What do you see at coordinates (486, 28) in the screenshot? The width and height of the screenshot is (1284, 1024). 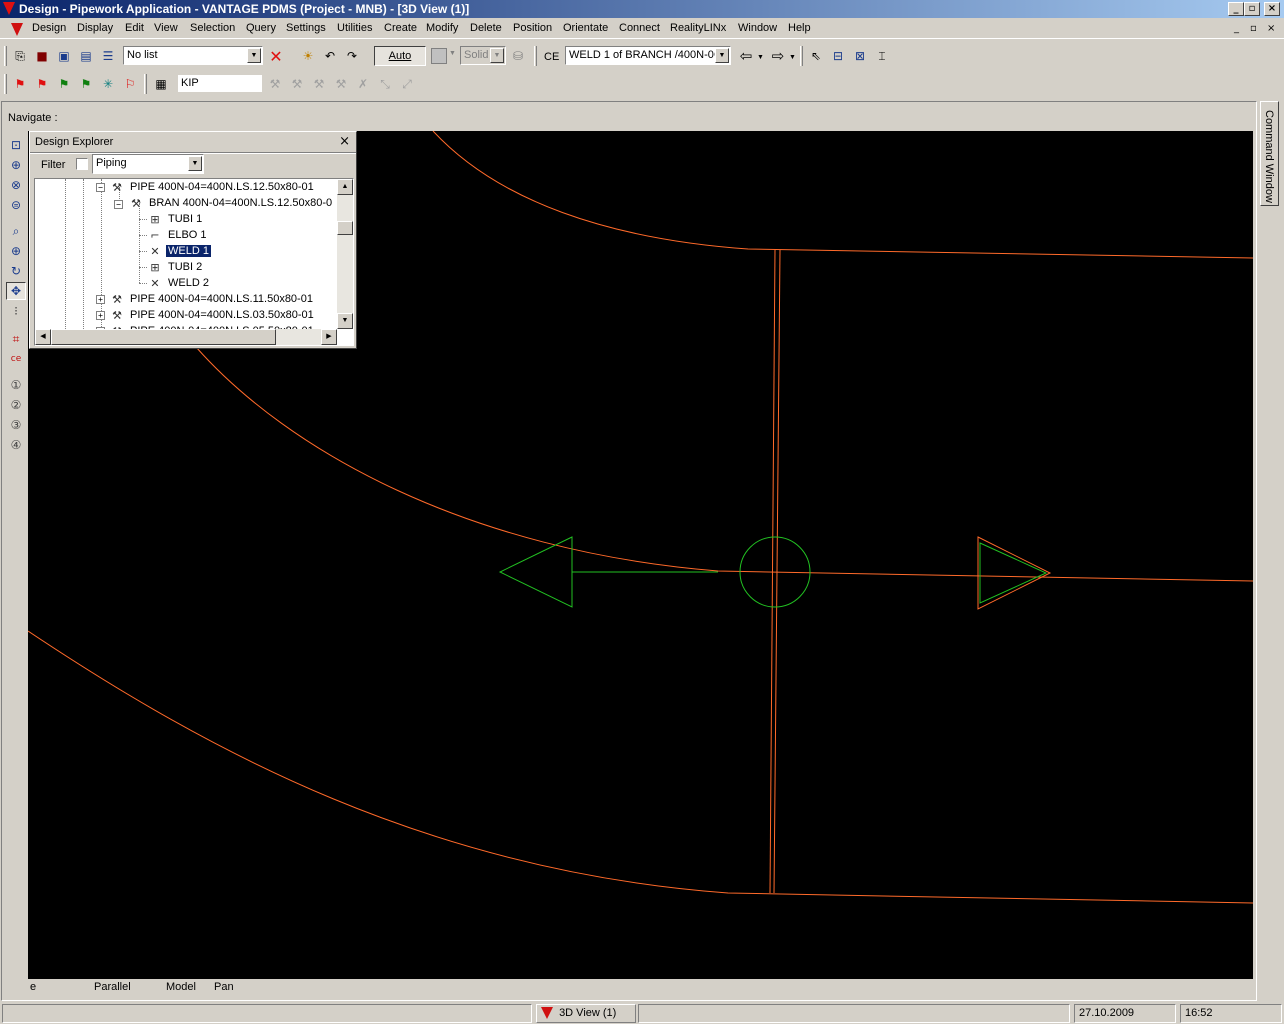 I see `menu-delete: Delete` at bounding box center [486, 28].